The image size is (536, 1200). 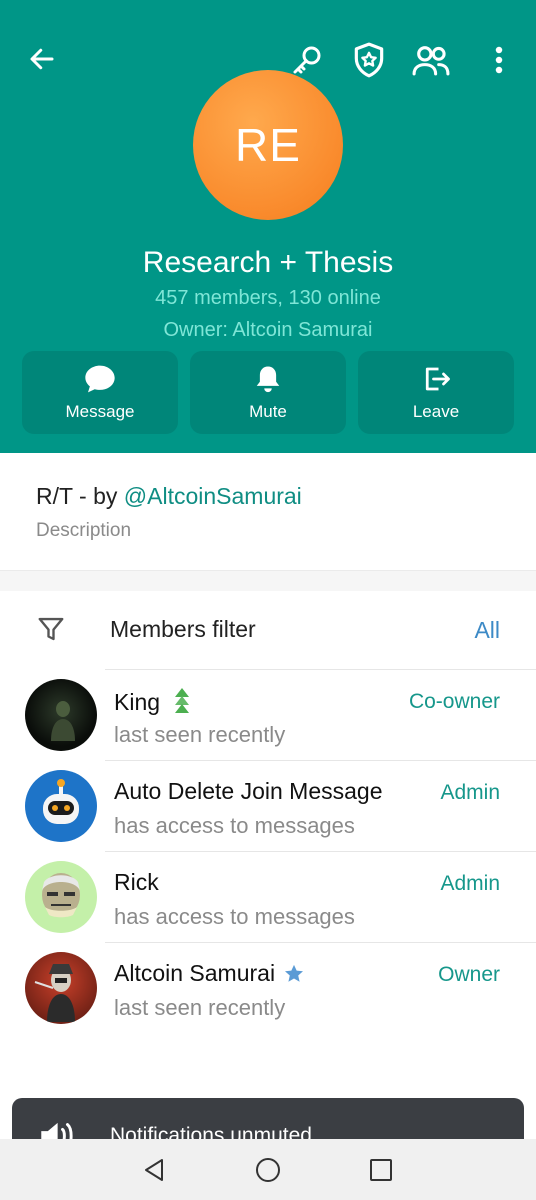 I want to click on more-vertical-icon, so click(x=499, y=60).